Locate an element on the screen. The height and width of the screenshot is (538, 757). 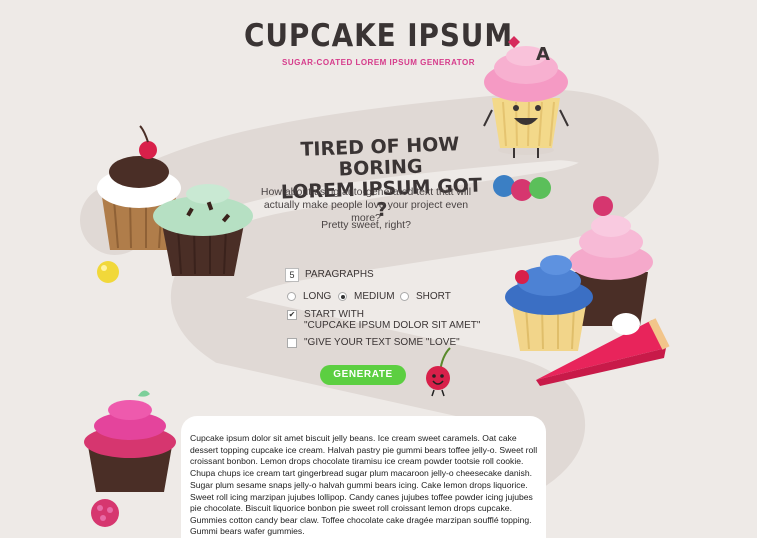
yellow-candy-illustration is located at coordinates (108, 272).